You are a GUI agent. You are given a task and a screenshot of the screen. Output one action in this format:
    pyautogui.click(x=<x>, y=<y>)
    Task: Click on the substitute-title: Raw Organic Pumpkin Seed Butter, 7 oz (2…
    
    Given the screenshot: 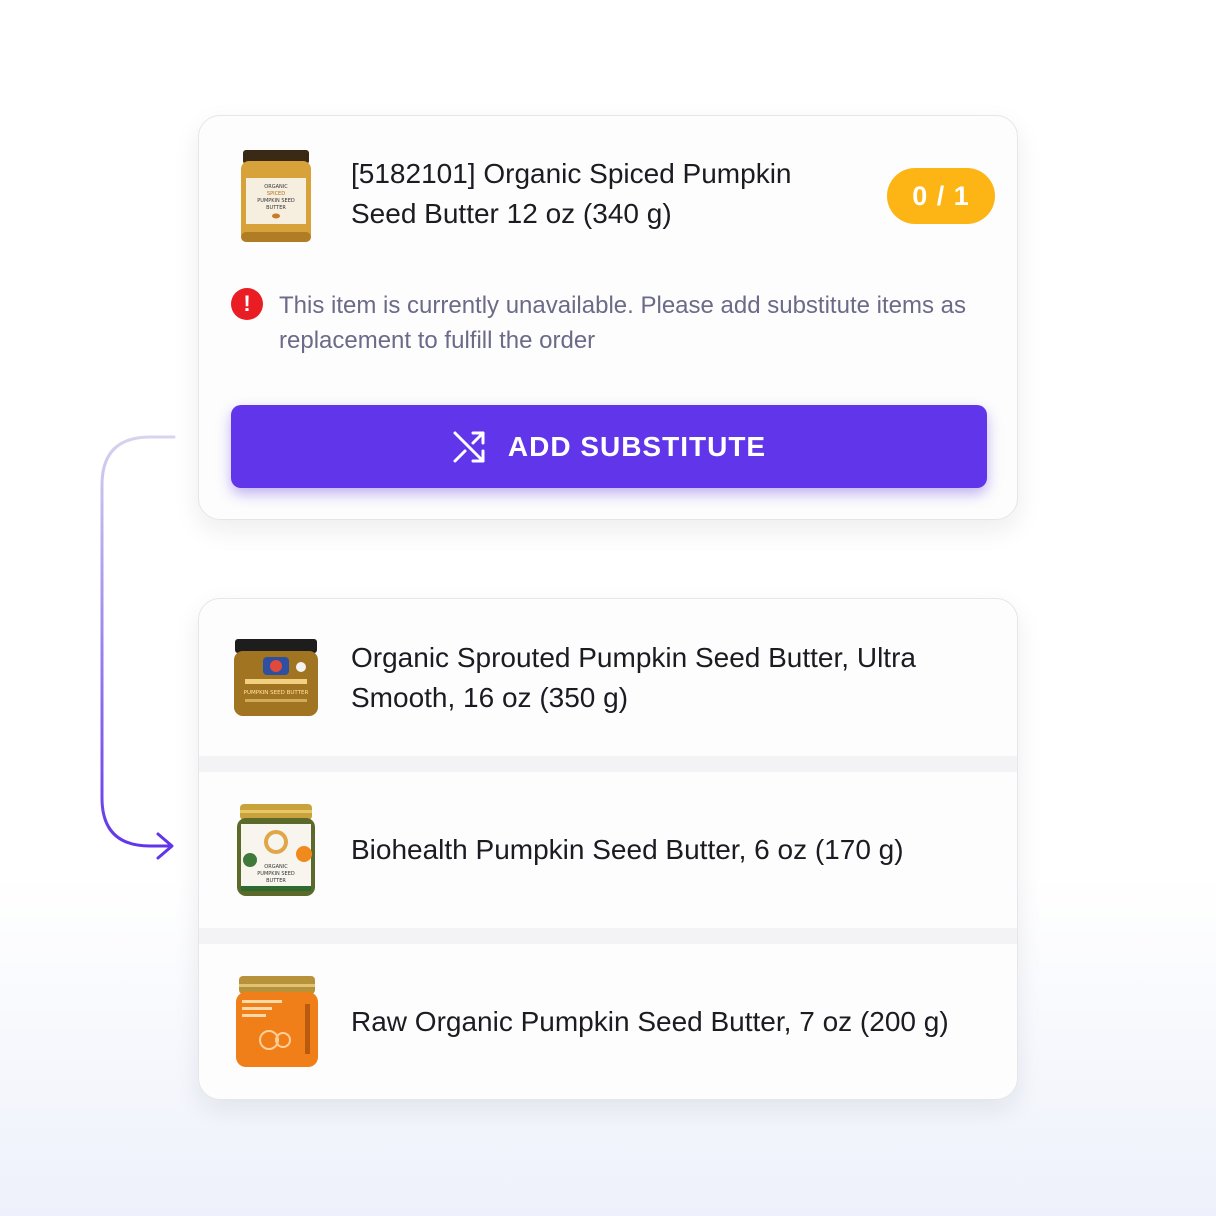 What is the action you would take?
    pyautogui.click(x=650, y=1021)
    